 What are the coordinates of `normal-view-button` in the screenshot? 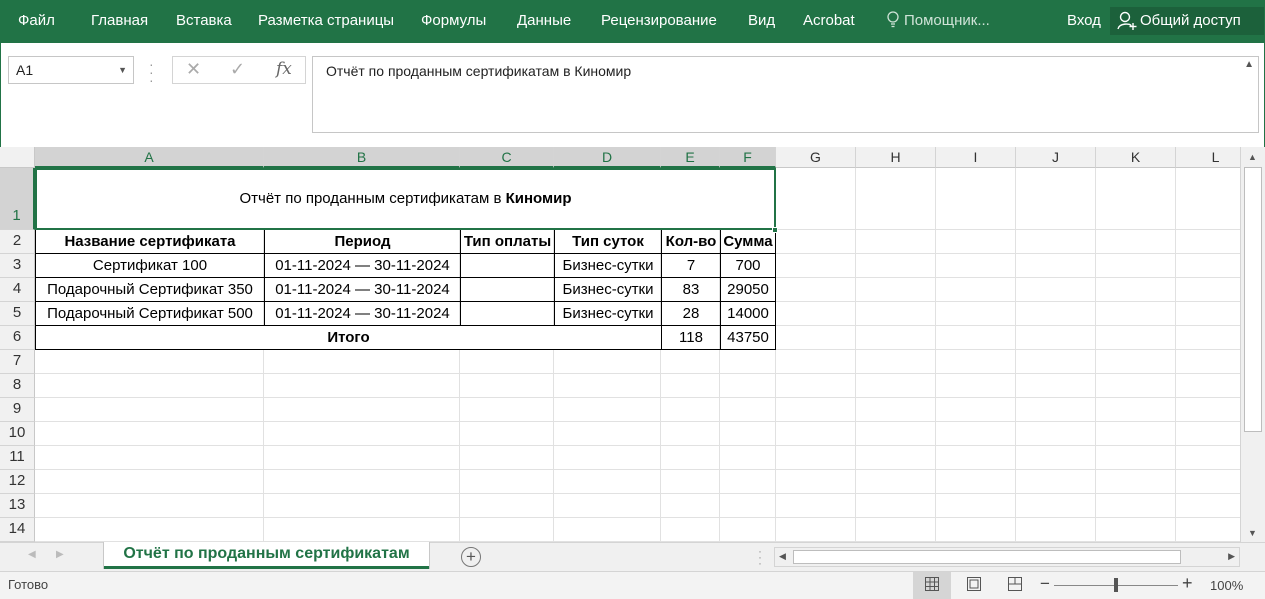 It's located at (932, 585).